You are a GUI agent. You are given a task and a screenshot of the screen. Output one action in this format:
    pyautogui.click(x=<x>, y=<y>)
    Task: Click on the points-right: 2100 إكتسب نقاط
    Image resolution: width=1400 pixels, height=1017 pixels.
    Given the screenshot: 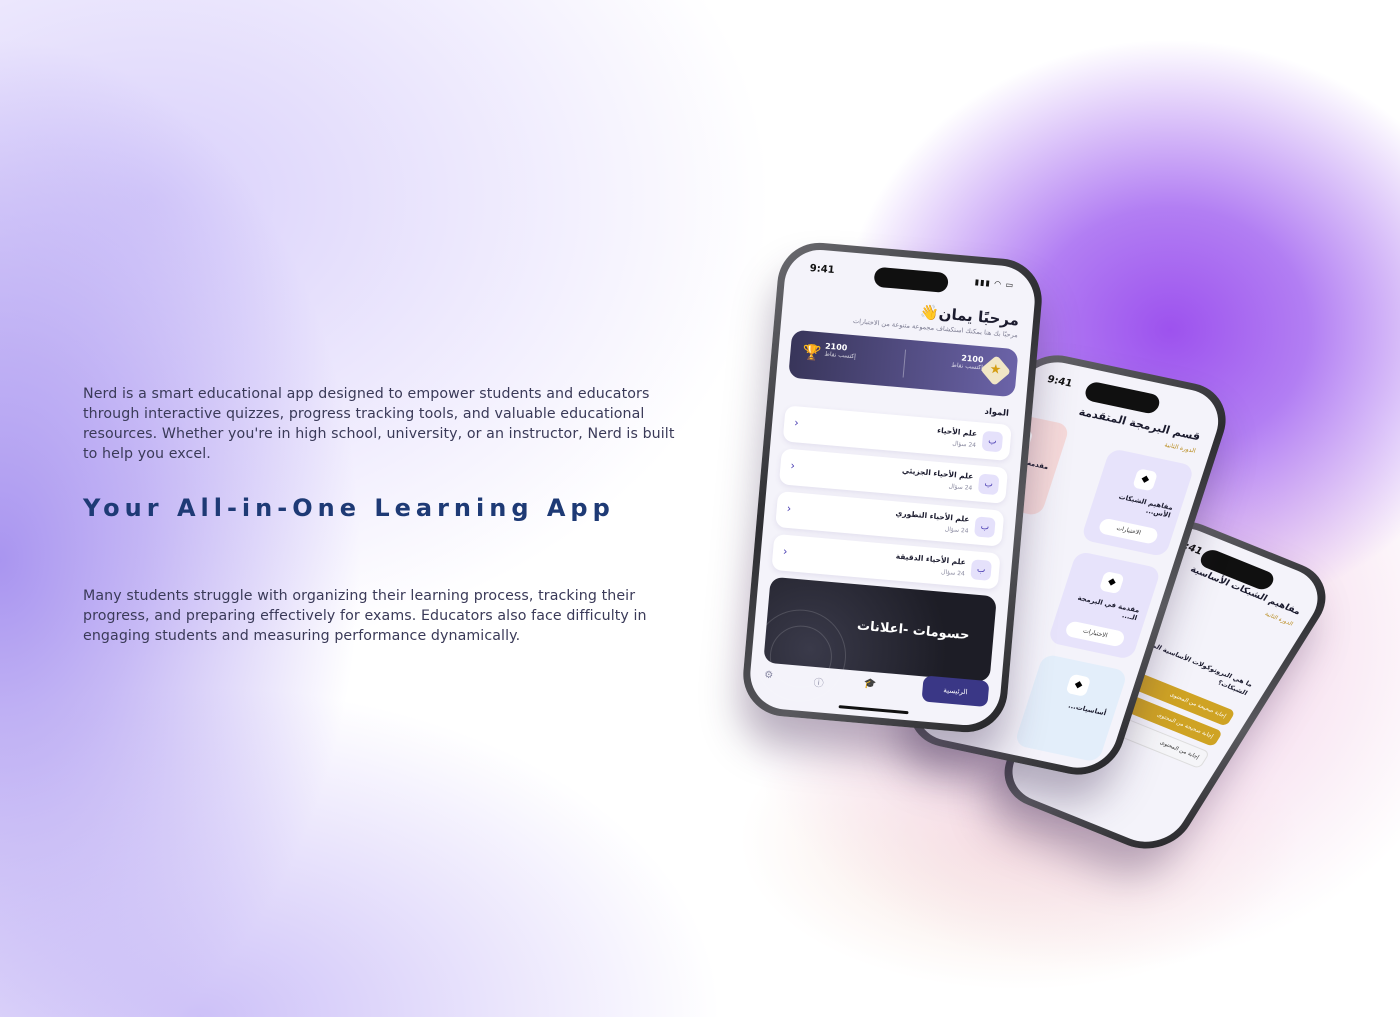 What is the action you would take?
    pyautogui.click(x=967, y=362)
    